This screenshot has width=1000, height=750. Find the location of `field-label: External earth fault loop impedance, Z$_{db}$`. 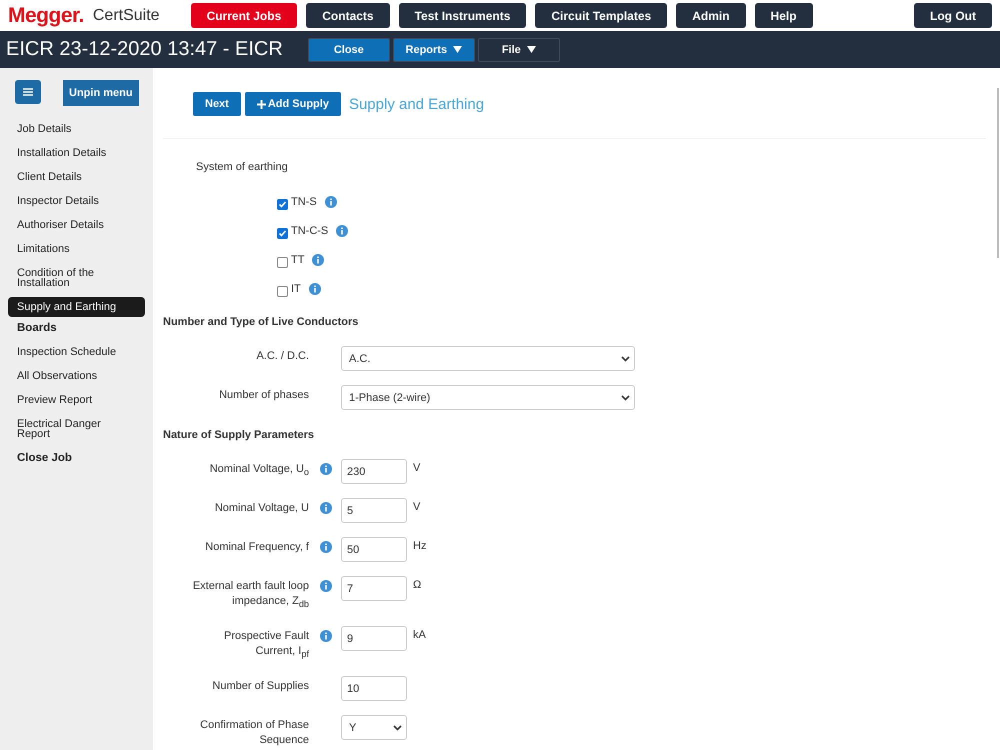

field-label: External earth fault loop impedance, Z$_{db}$ is located at coordinates (250, 595).